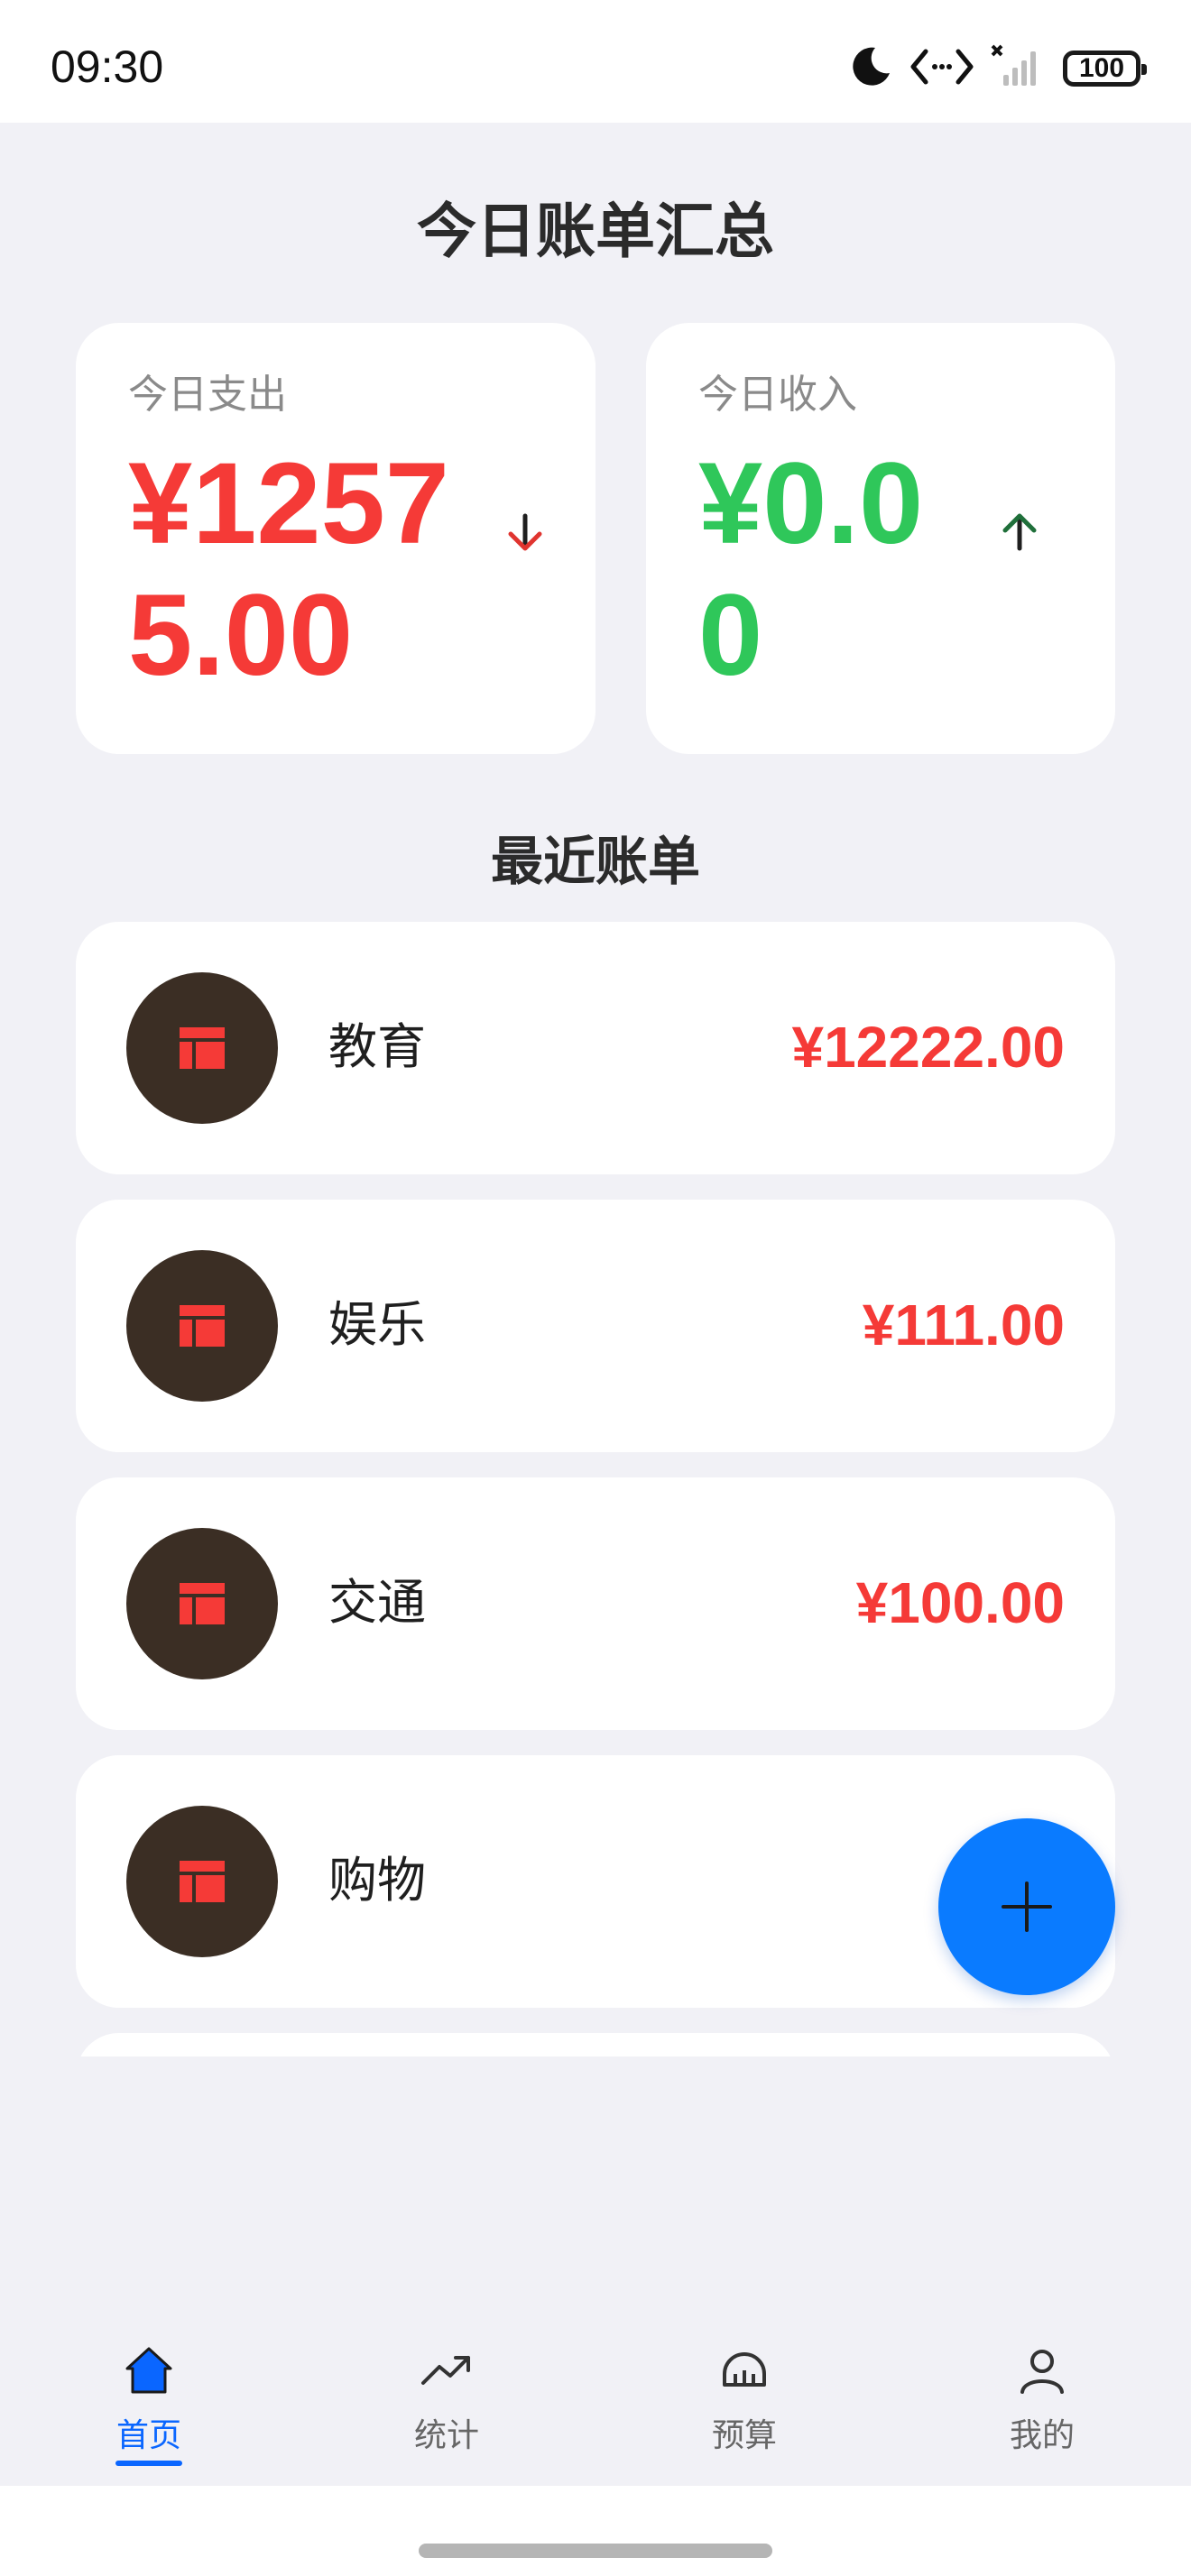 This screenshot has height=2576, width=1191. Describe the element at coordinates (595, 1048) in the screenshot. I see `bill-item-education: 教育 ¥12222.00` at that location.